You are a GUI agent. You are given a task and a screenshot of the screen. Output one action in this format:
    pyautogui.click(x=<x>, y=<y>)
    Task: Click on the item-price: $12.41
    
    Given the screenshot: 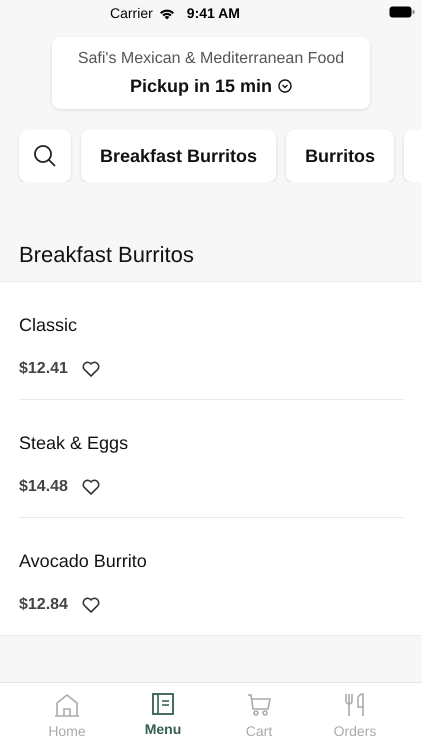 What is the action you would take?
    pyautogui.click(x=43, y=369)
    